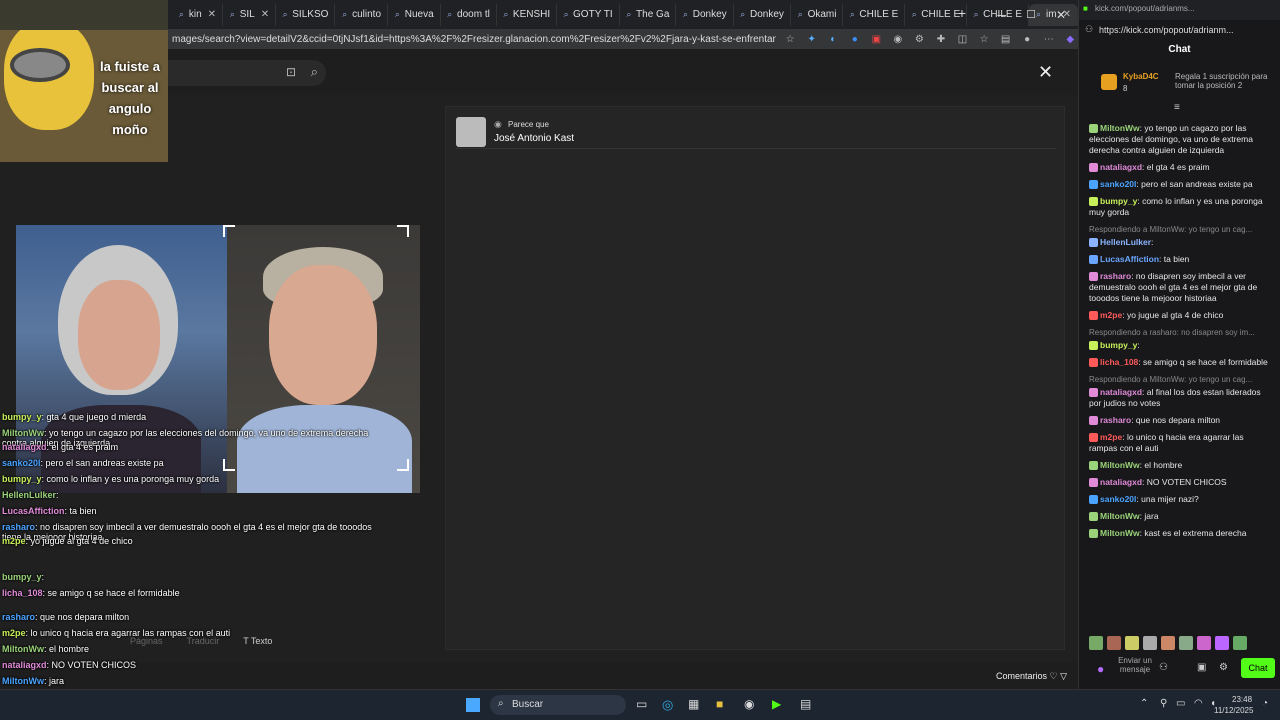 This screenshot has height=720, width=1280. I want to click on person-name: José Antonio Kast, so click(534, 138).